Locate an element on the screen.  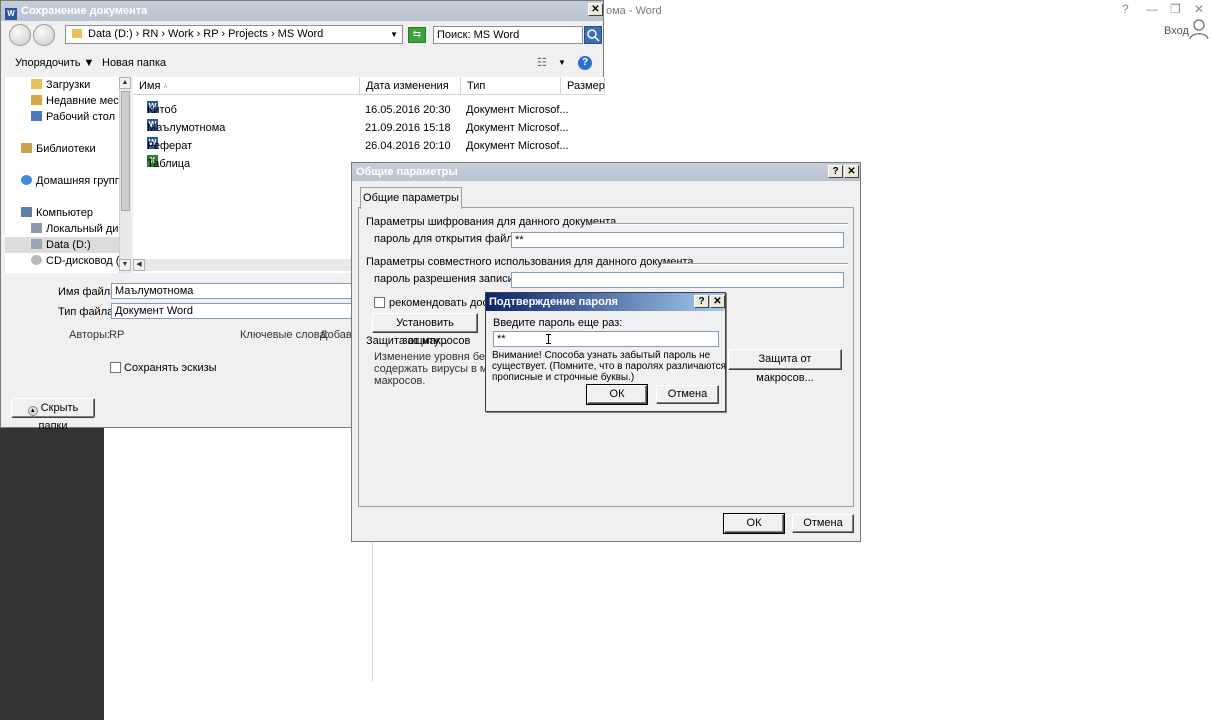
new-folder-button: Новая папка is located at coordinates (134, 63).